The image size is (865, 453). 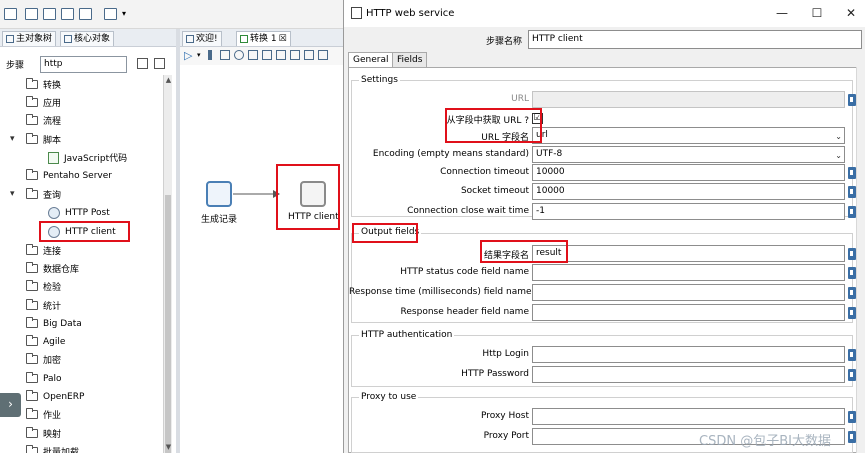 What do you see at coordinates (159, 63) in the screenshot?
I see `collapse-all-icon` at bounding box center [159, 63].